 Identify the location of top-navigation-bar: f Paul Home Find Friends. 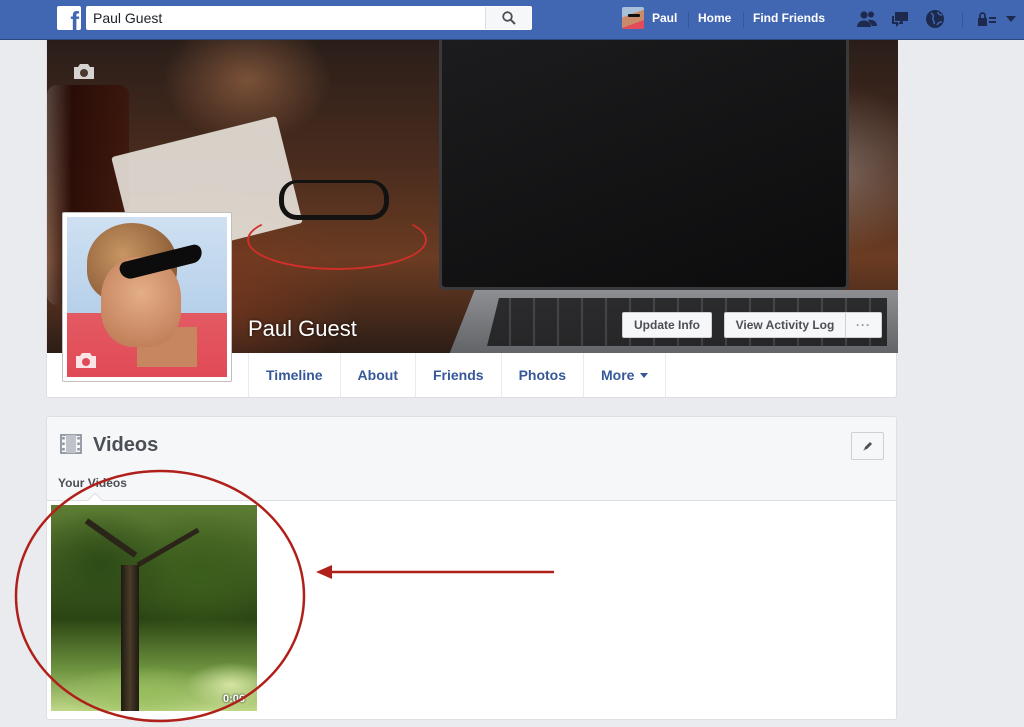
(512, 20).